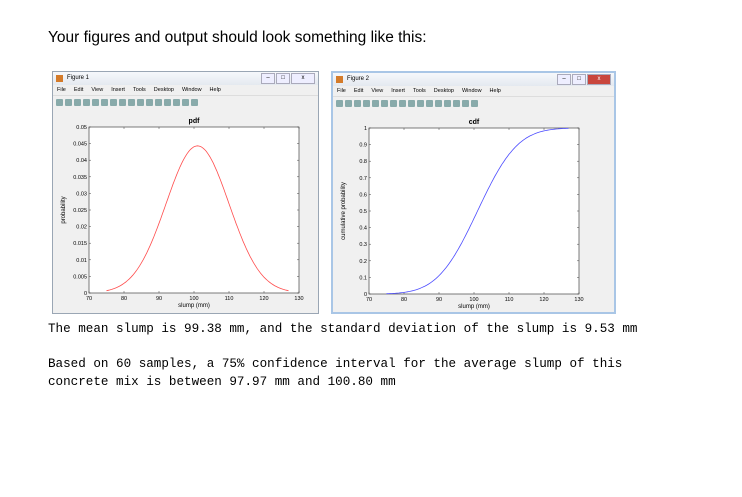 The height and width of the screenshot is (497, 742). What do you see at coordinates (64, 209) in the screenshot?
I see `y-axis-label: probability` at bounding box center [64, 209].